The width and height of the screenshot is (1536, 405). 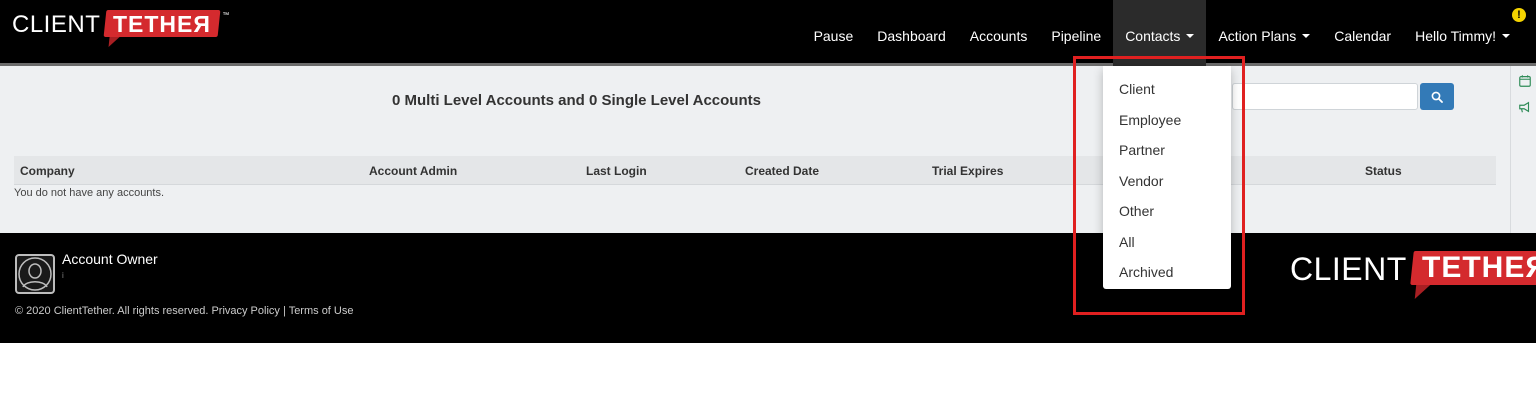 I want to click on side-quick-tools, so click(x=1523, y=149).